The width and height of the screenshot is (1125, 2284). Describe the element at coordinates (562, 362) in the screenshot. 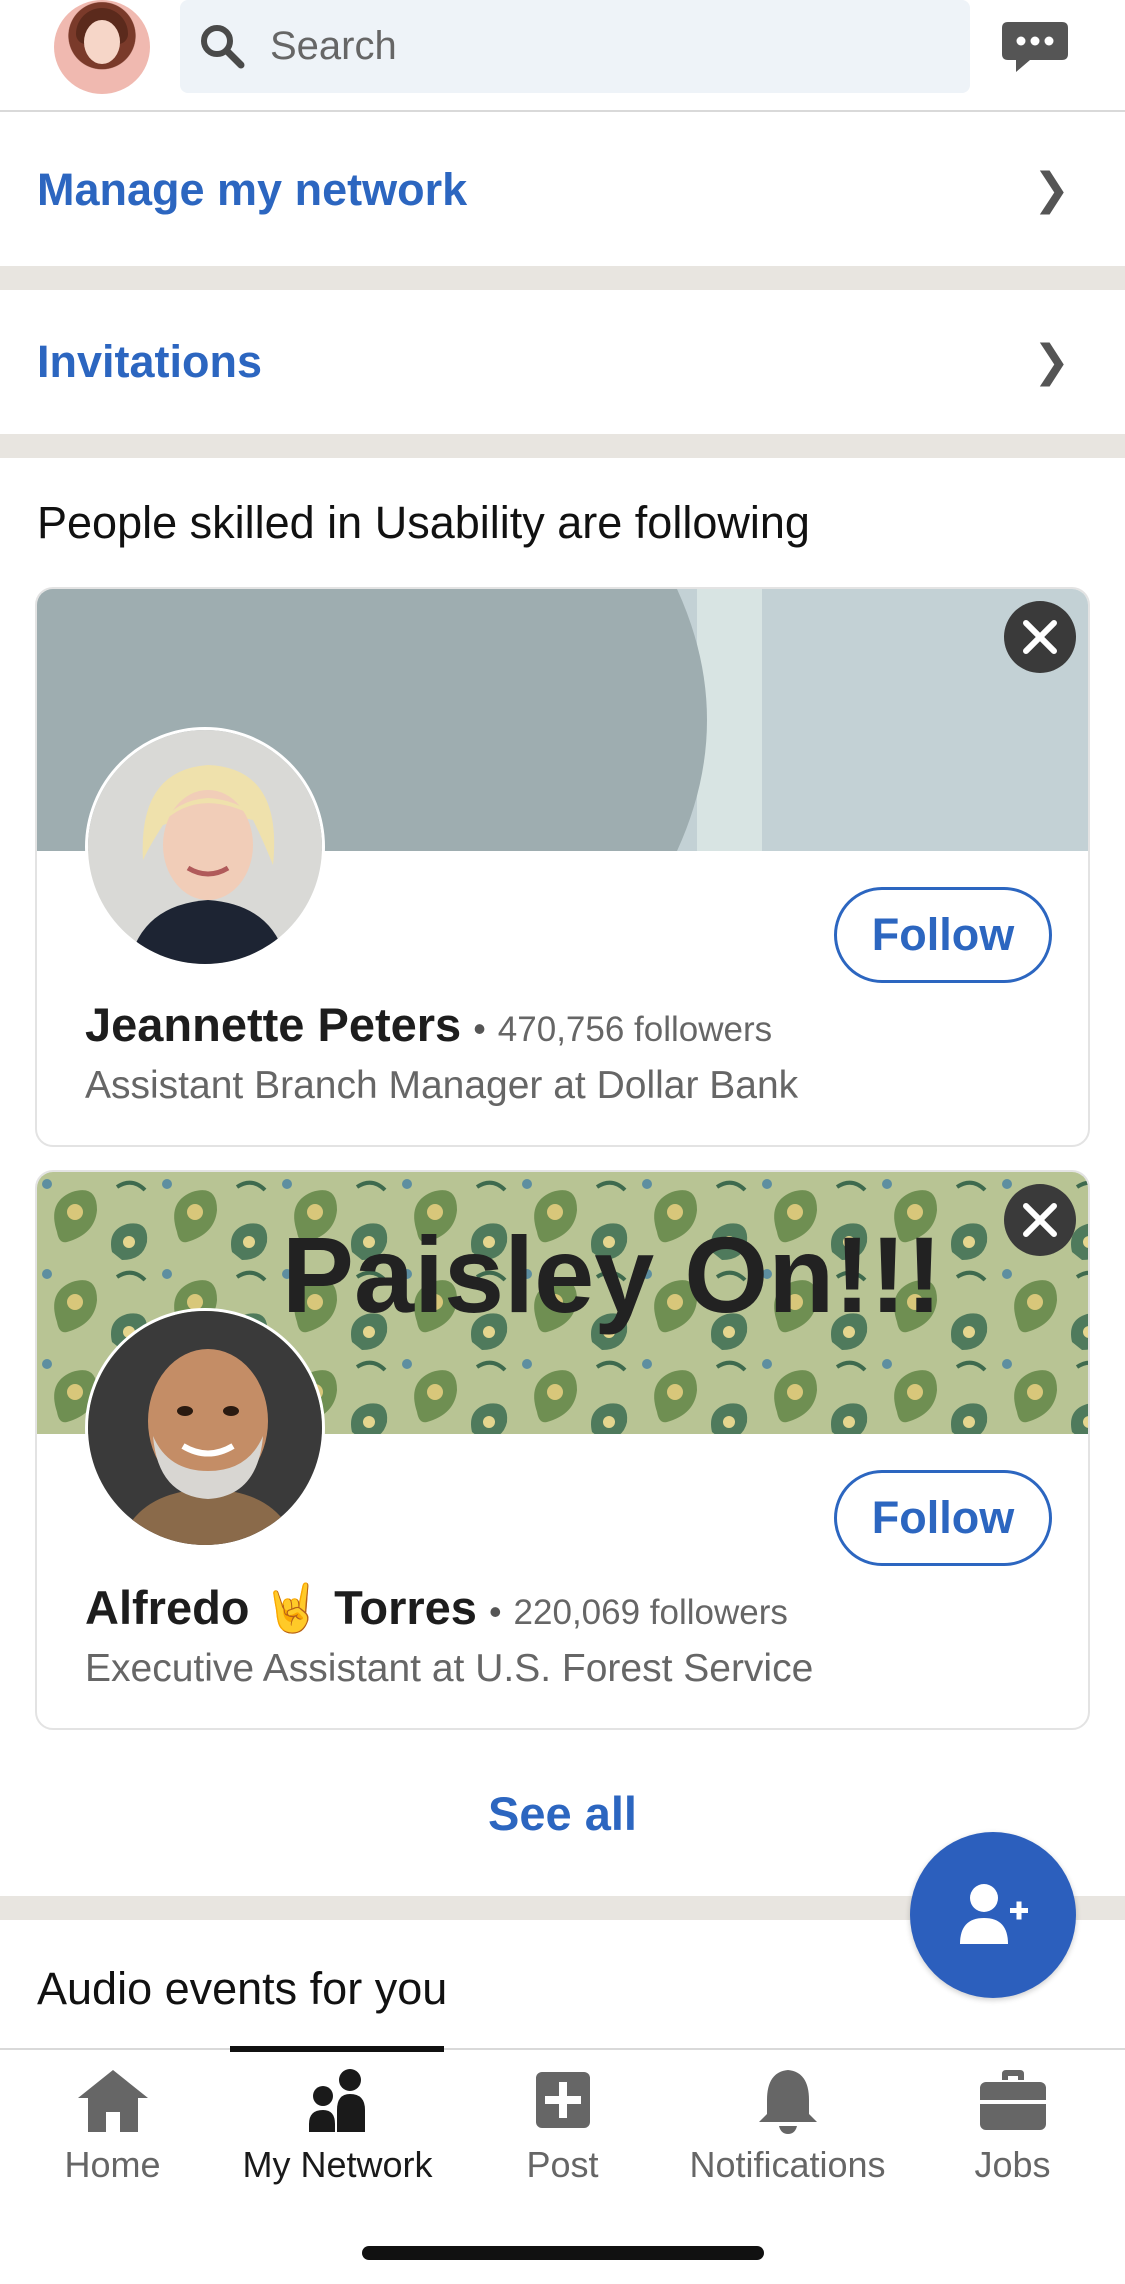

I see `invitations-row: Invitations ❯` at that location.